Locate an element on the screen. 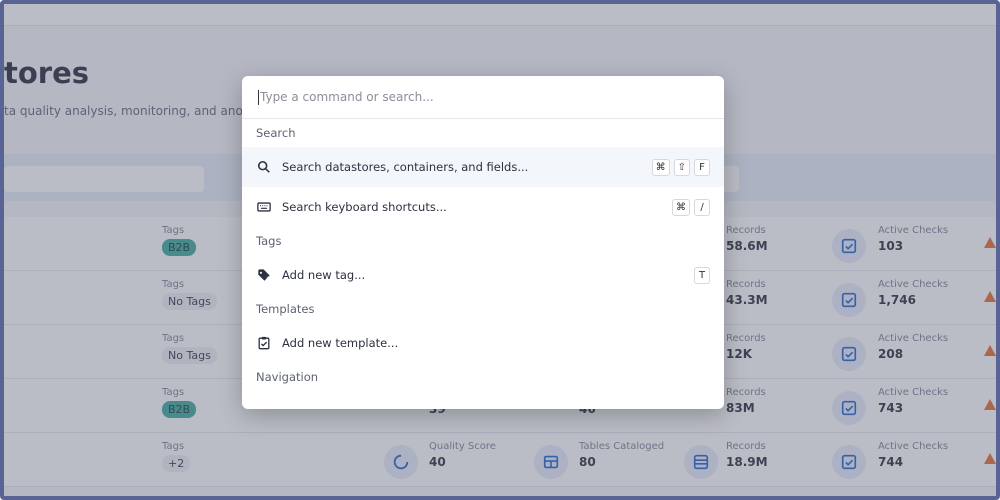 The image size is (1000, 500). command-input-wrapper is located at coordinates (483, 97).